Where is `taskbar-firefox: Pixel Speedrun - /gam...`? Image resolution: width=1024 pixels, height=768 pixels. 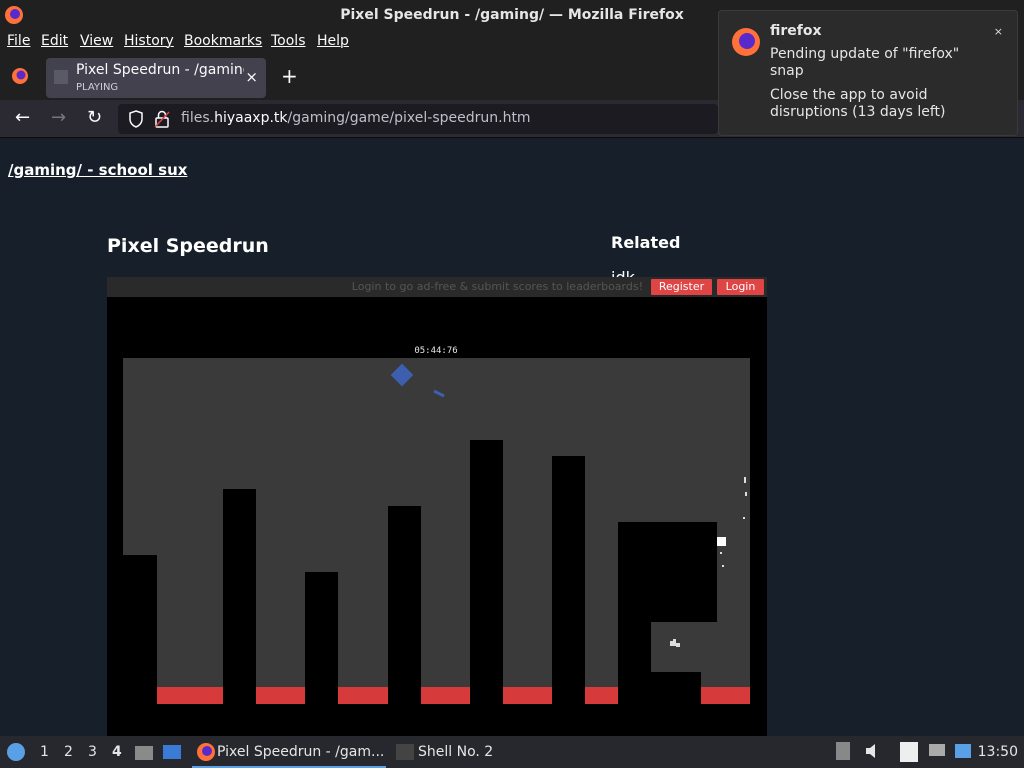
taskbar-firefox: Pixel Speedrun - /gam... is located at coordinates (289, 752).